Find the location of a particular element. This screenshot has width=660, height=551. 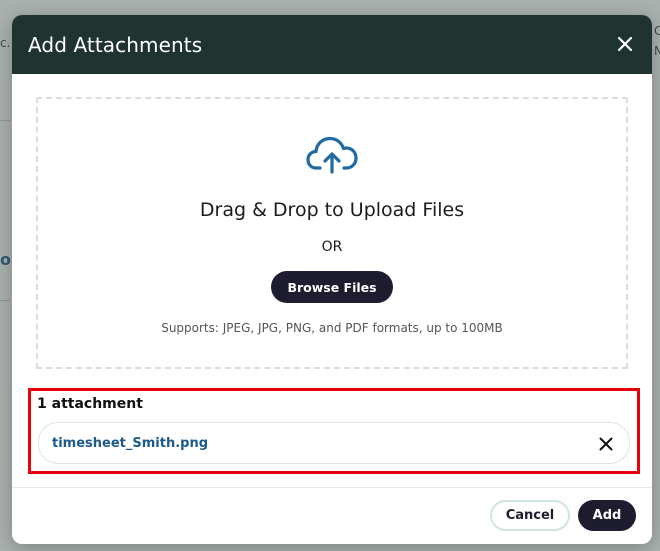

dropzone-title: Drag & Drop to Upload Files is located at coordinates (332, 210).